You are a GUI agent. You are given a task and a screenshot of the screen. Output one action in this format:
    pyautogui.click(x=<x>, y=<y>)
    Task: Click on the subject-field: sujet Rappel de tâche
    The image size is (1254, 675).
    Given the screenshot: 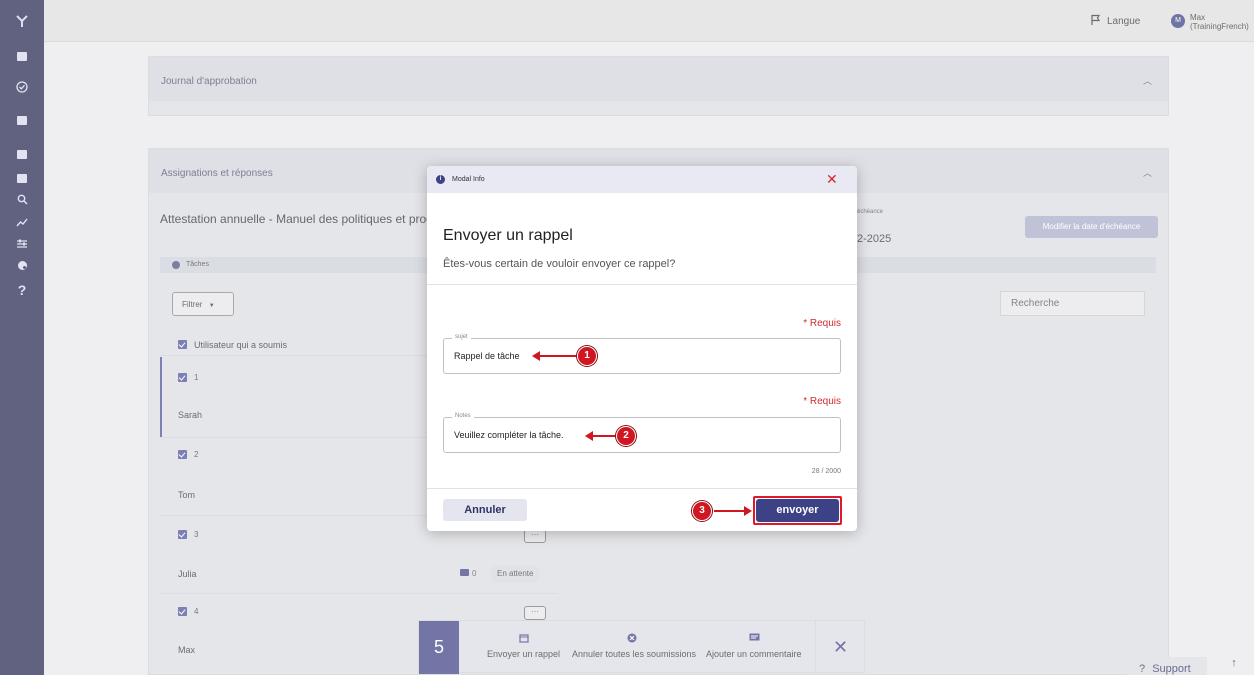 What is the action you would take?
    pyautogui.click(x=642, y=354)
    